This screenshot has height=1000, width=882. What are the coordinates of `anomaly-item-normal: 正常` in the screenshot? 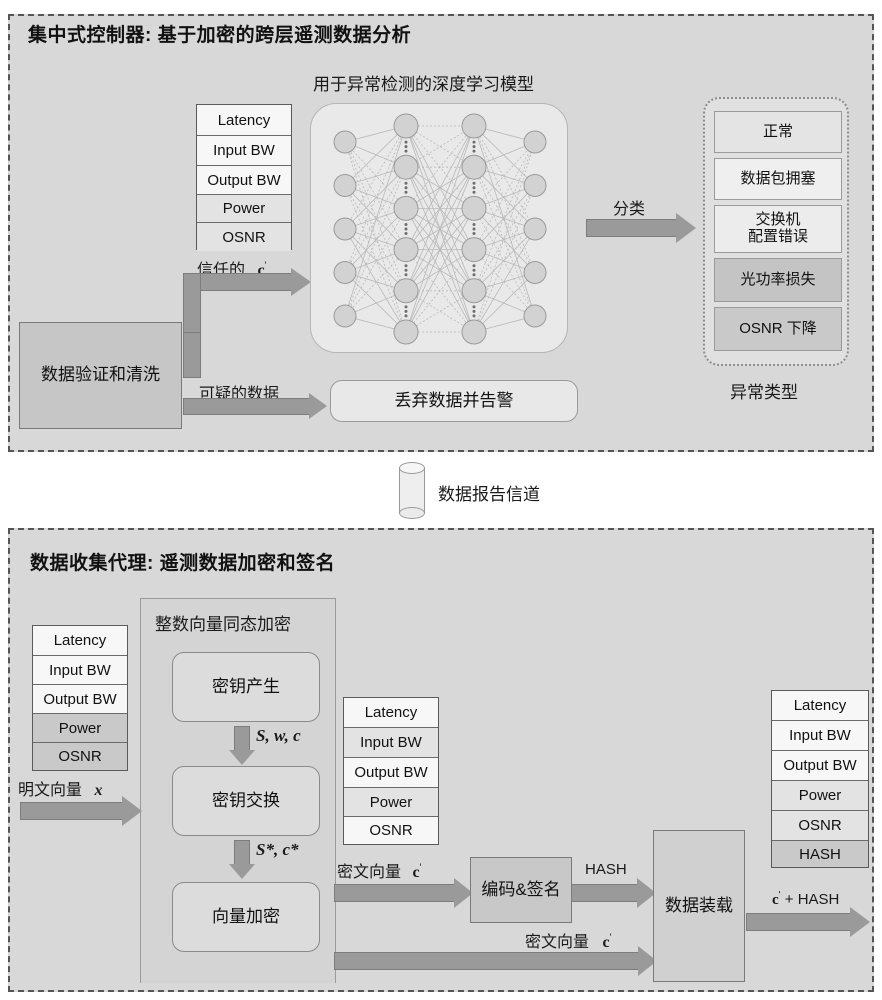 It's located at (778, 132).